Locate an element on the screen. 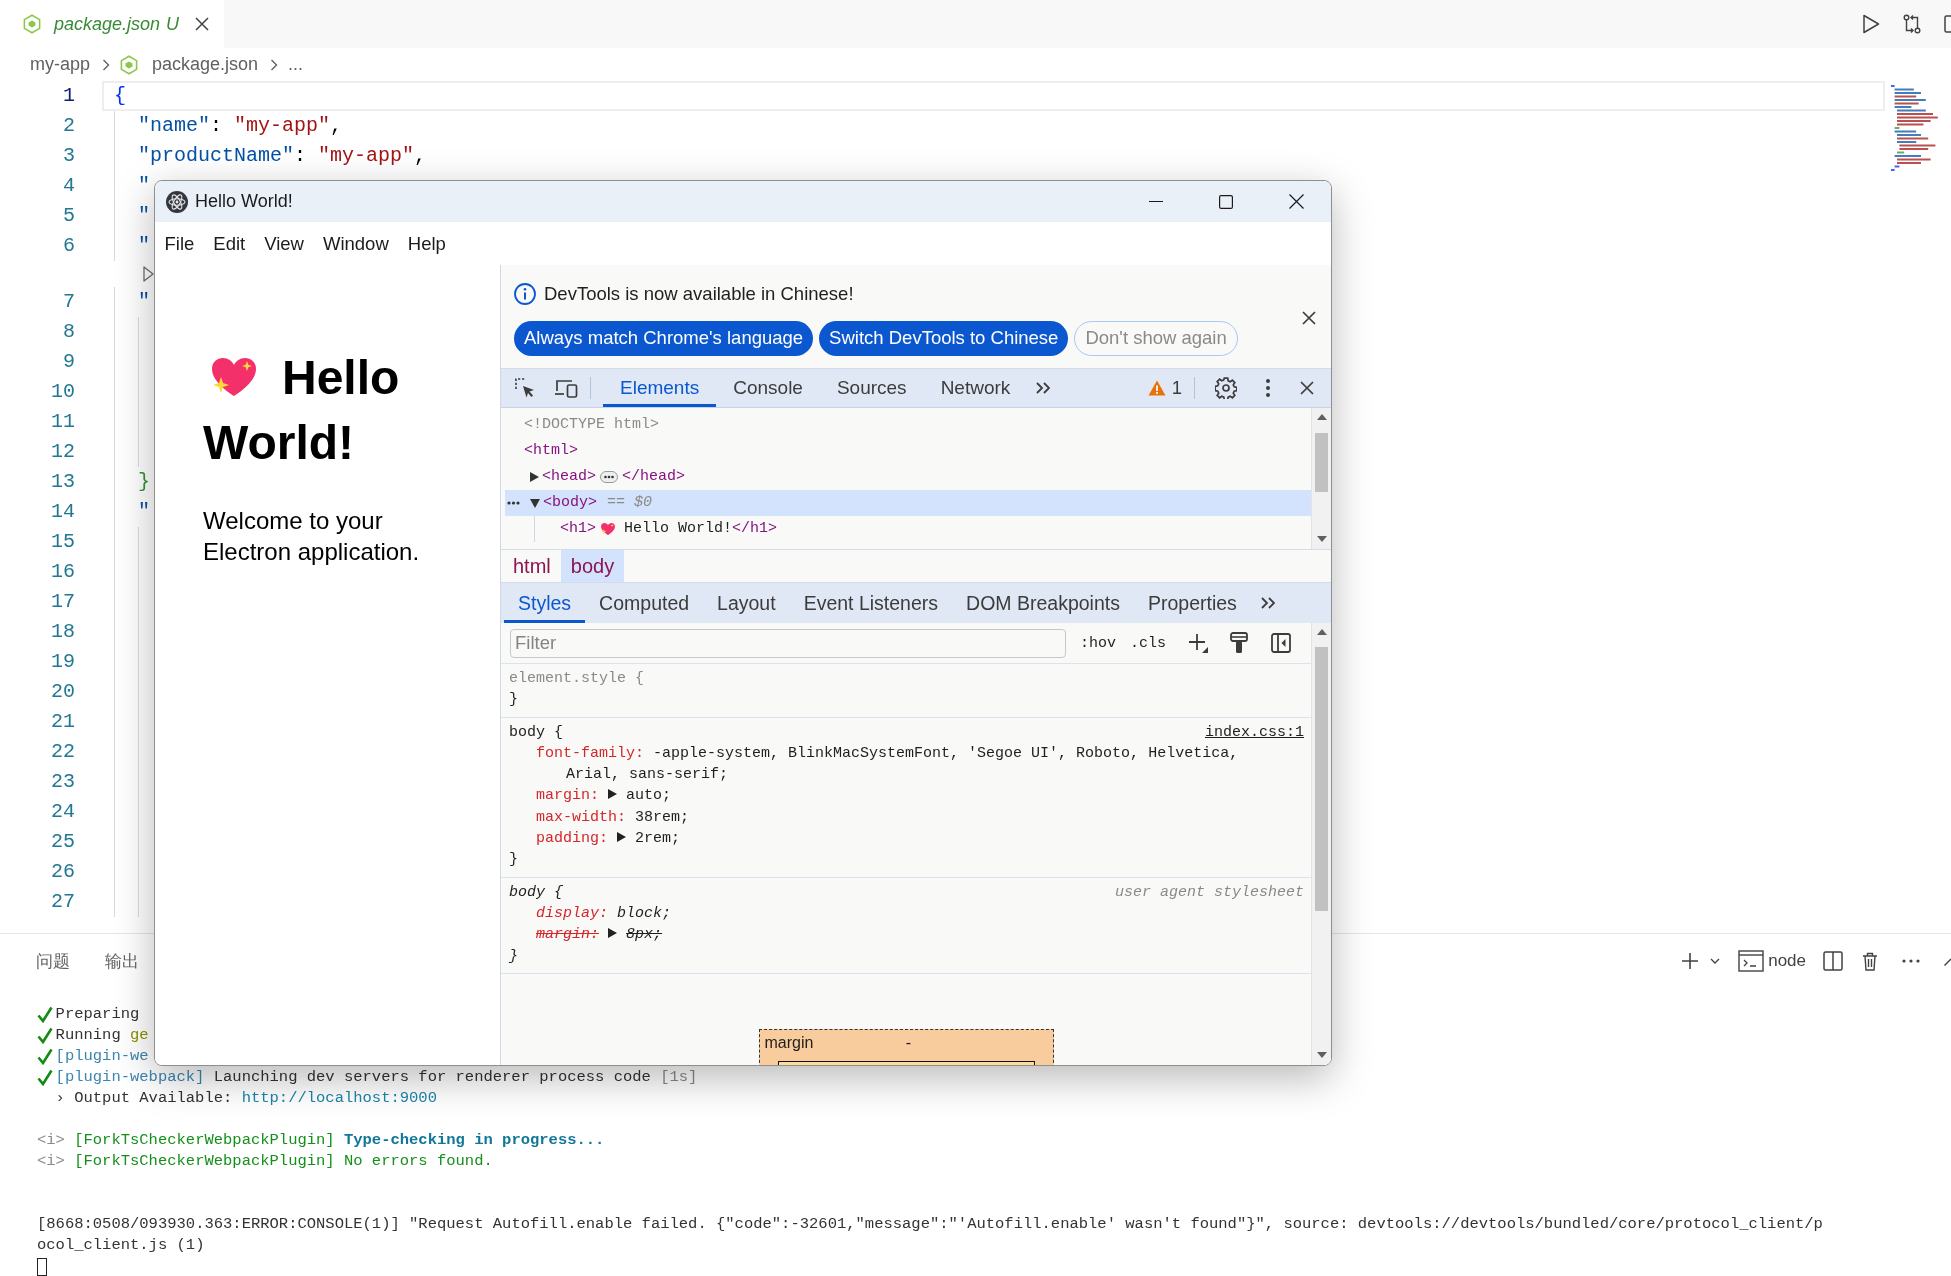 This screenshot has width=1951, height=1276. box-model-border is located at coordinates (906, 1062).